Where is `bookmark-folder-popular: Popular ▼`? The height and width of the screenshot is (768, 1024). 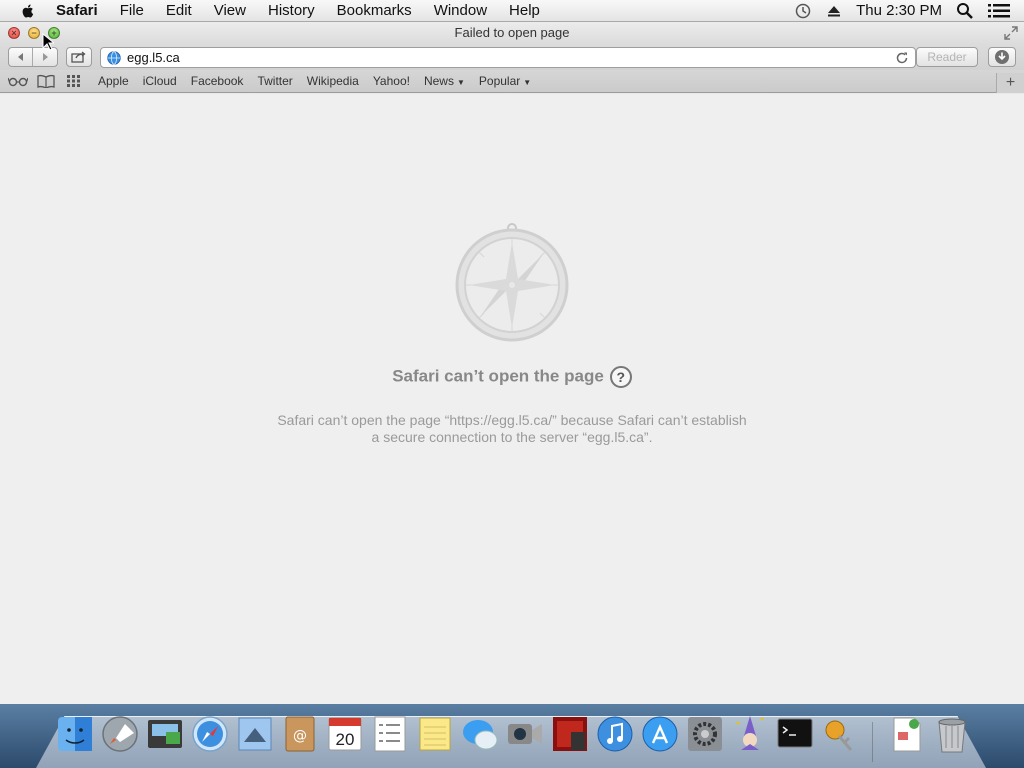
bookmark-folder-popular: Popular ▼ is located at coordinates (505, 81).